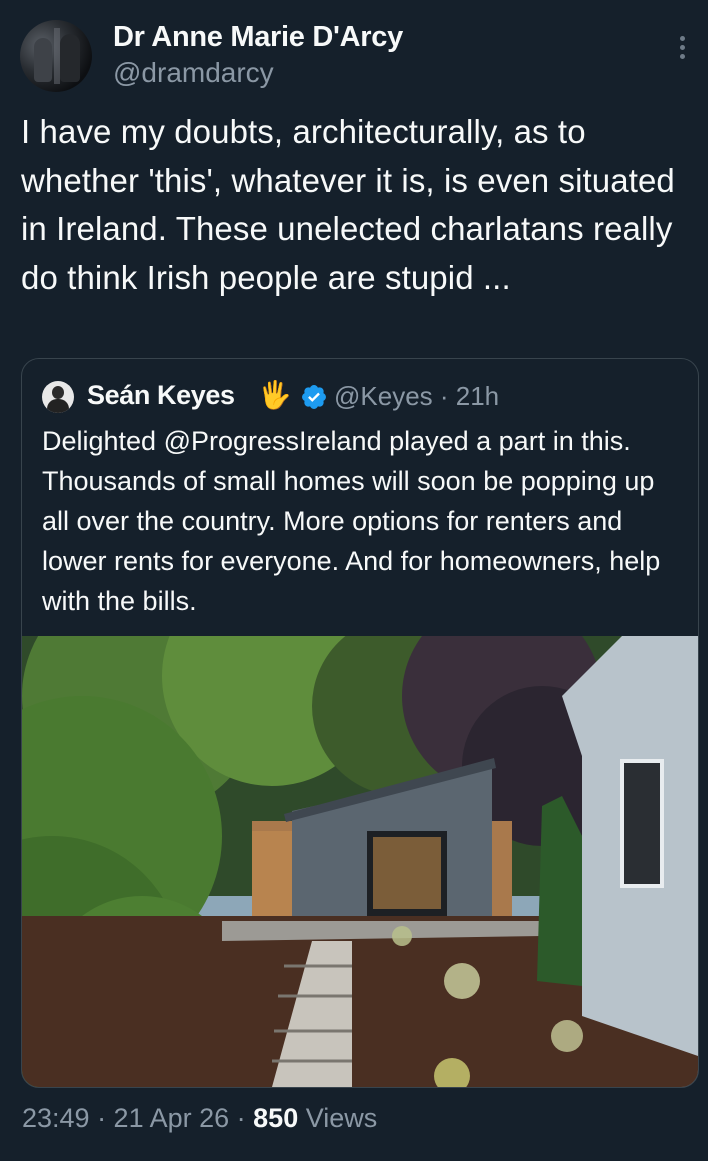  Describe the element at coordinates (338, 1118) in the screenshot. I see `views-label: Views` at that location.